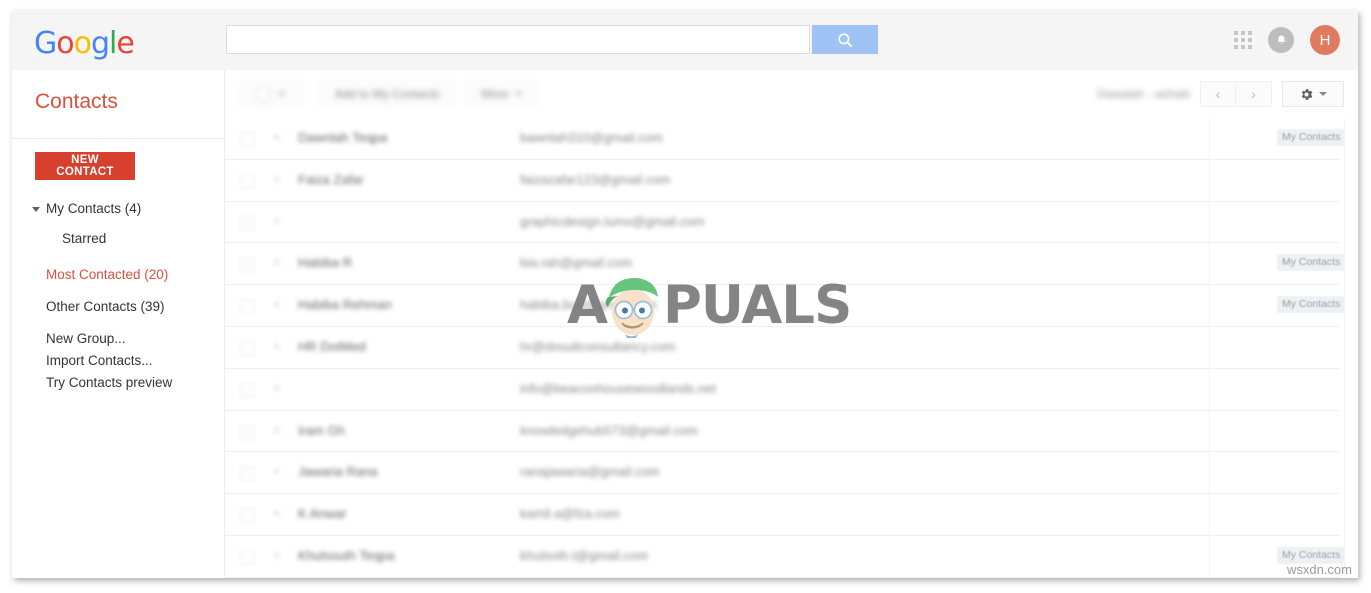 The height and width of the screenshot is (593, 1371). Describe the element at coordinates (782, 222) in the screenshot. I see `table-row: ★ graphicdesign.lums@gmail.com` at that location.